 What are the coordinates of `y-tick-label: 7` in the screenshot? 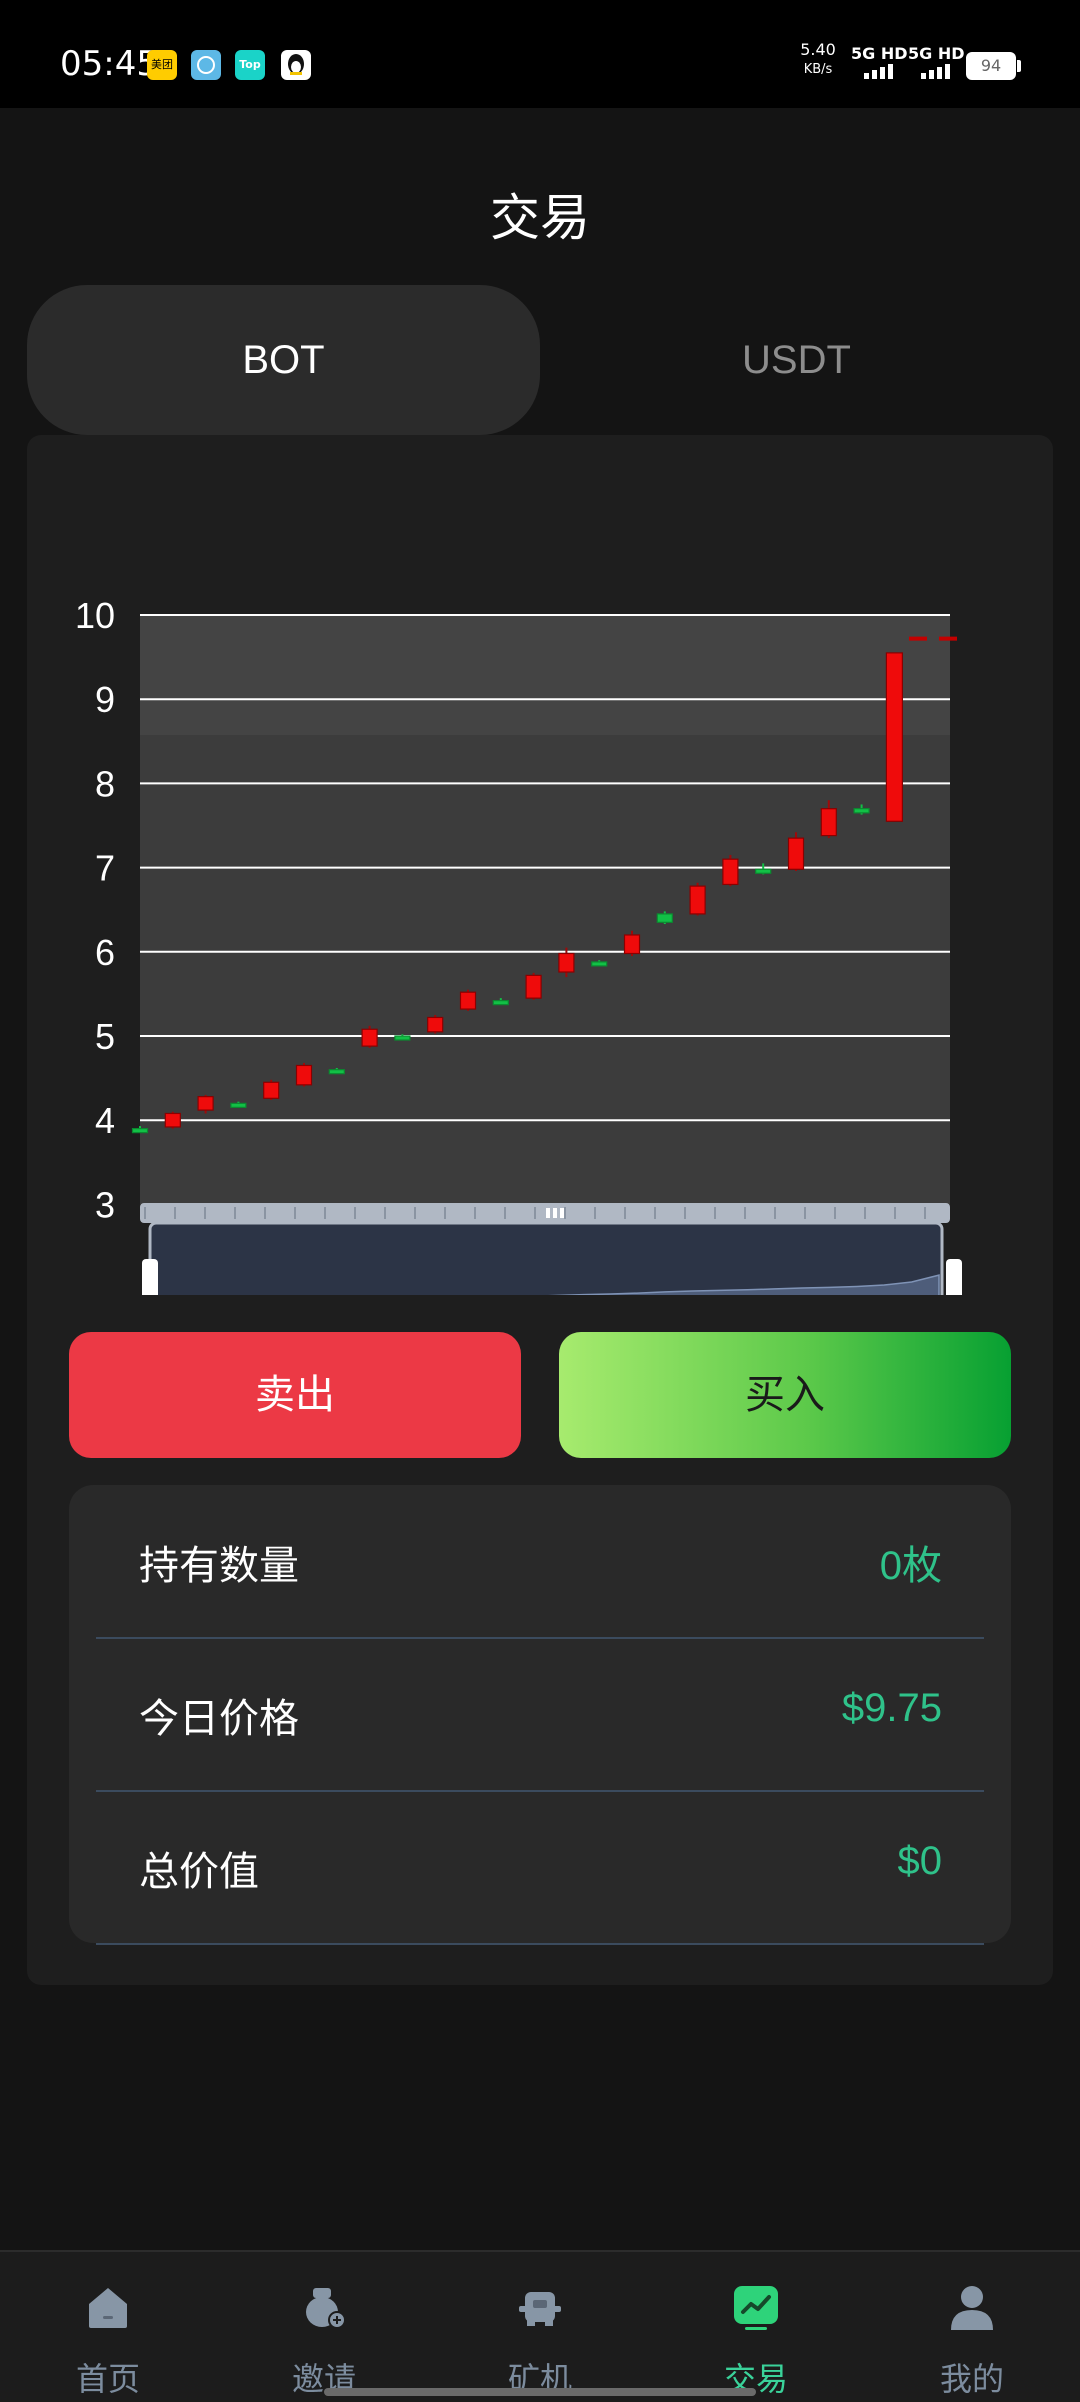 It's located at (105, 868).